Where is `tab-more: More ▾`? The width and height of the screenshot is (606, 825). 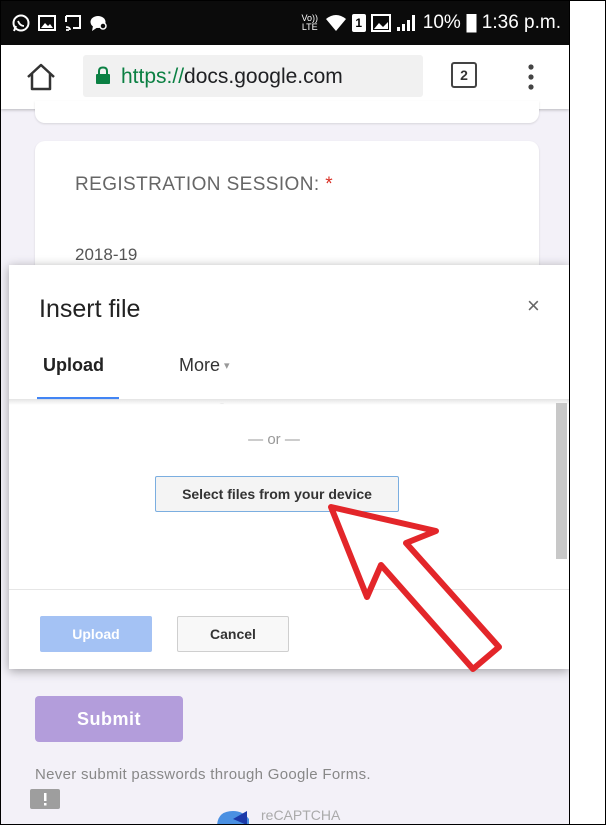 tab-more: More ▾ is located at coordinates (204, 365).